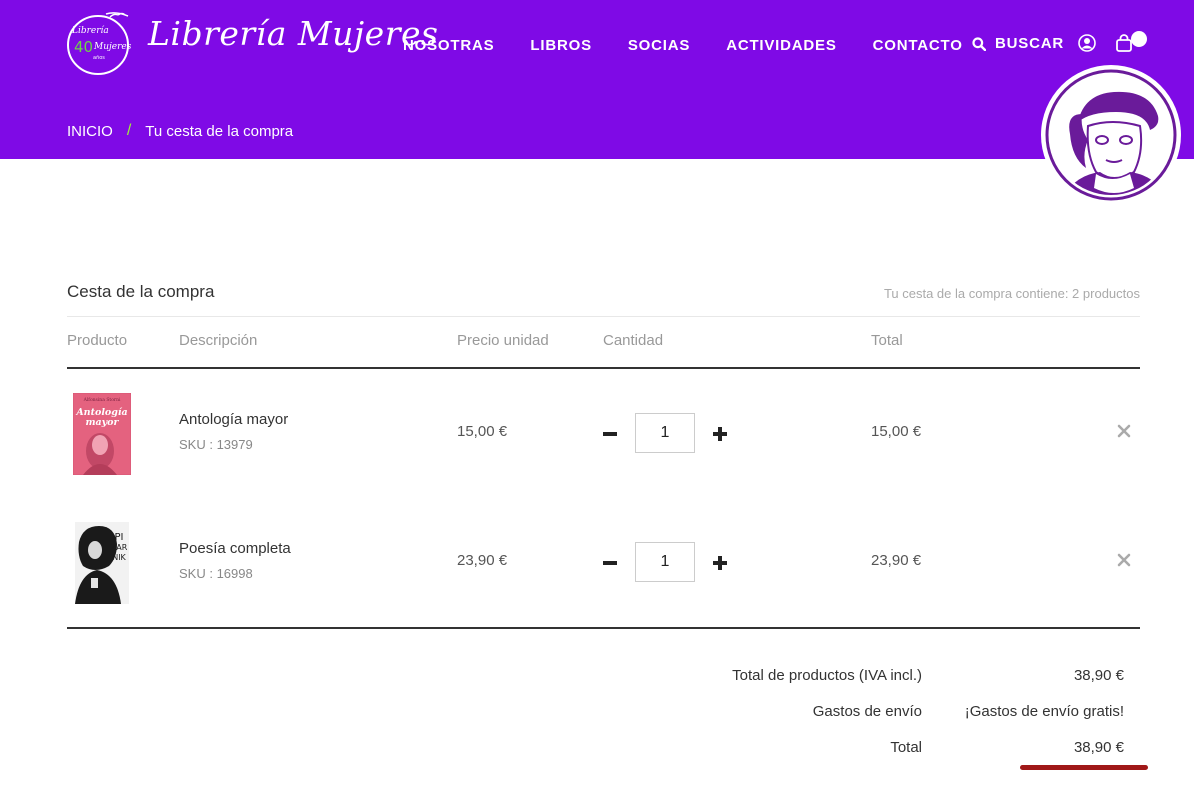 The height and width of the screenshot is (812, 1194). I want to click on product-sku: SKU : 13979, so click(216, 444).